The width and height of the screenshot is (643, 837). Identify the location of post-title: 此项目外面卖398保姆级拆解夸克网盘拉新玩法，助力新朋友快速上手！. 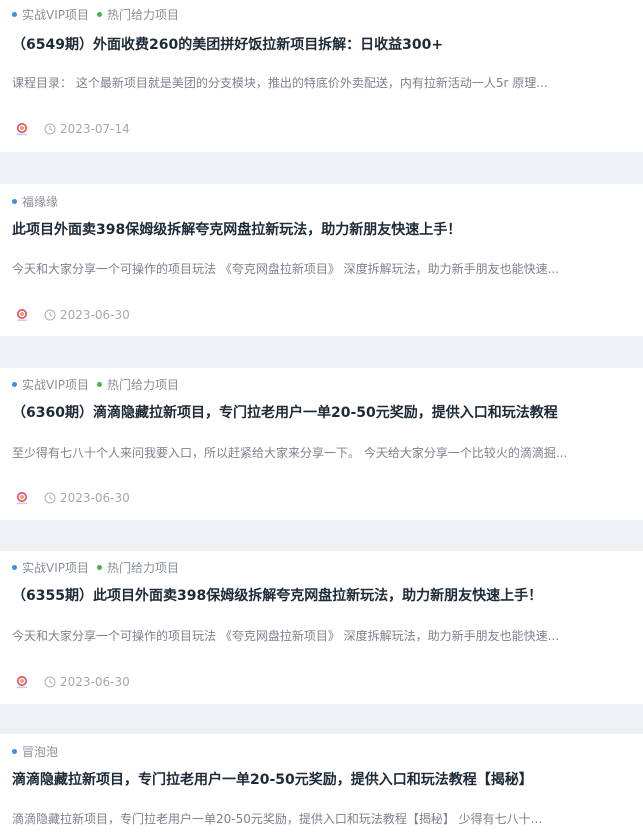
(322, 229).